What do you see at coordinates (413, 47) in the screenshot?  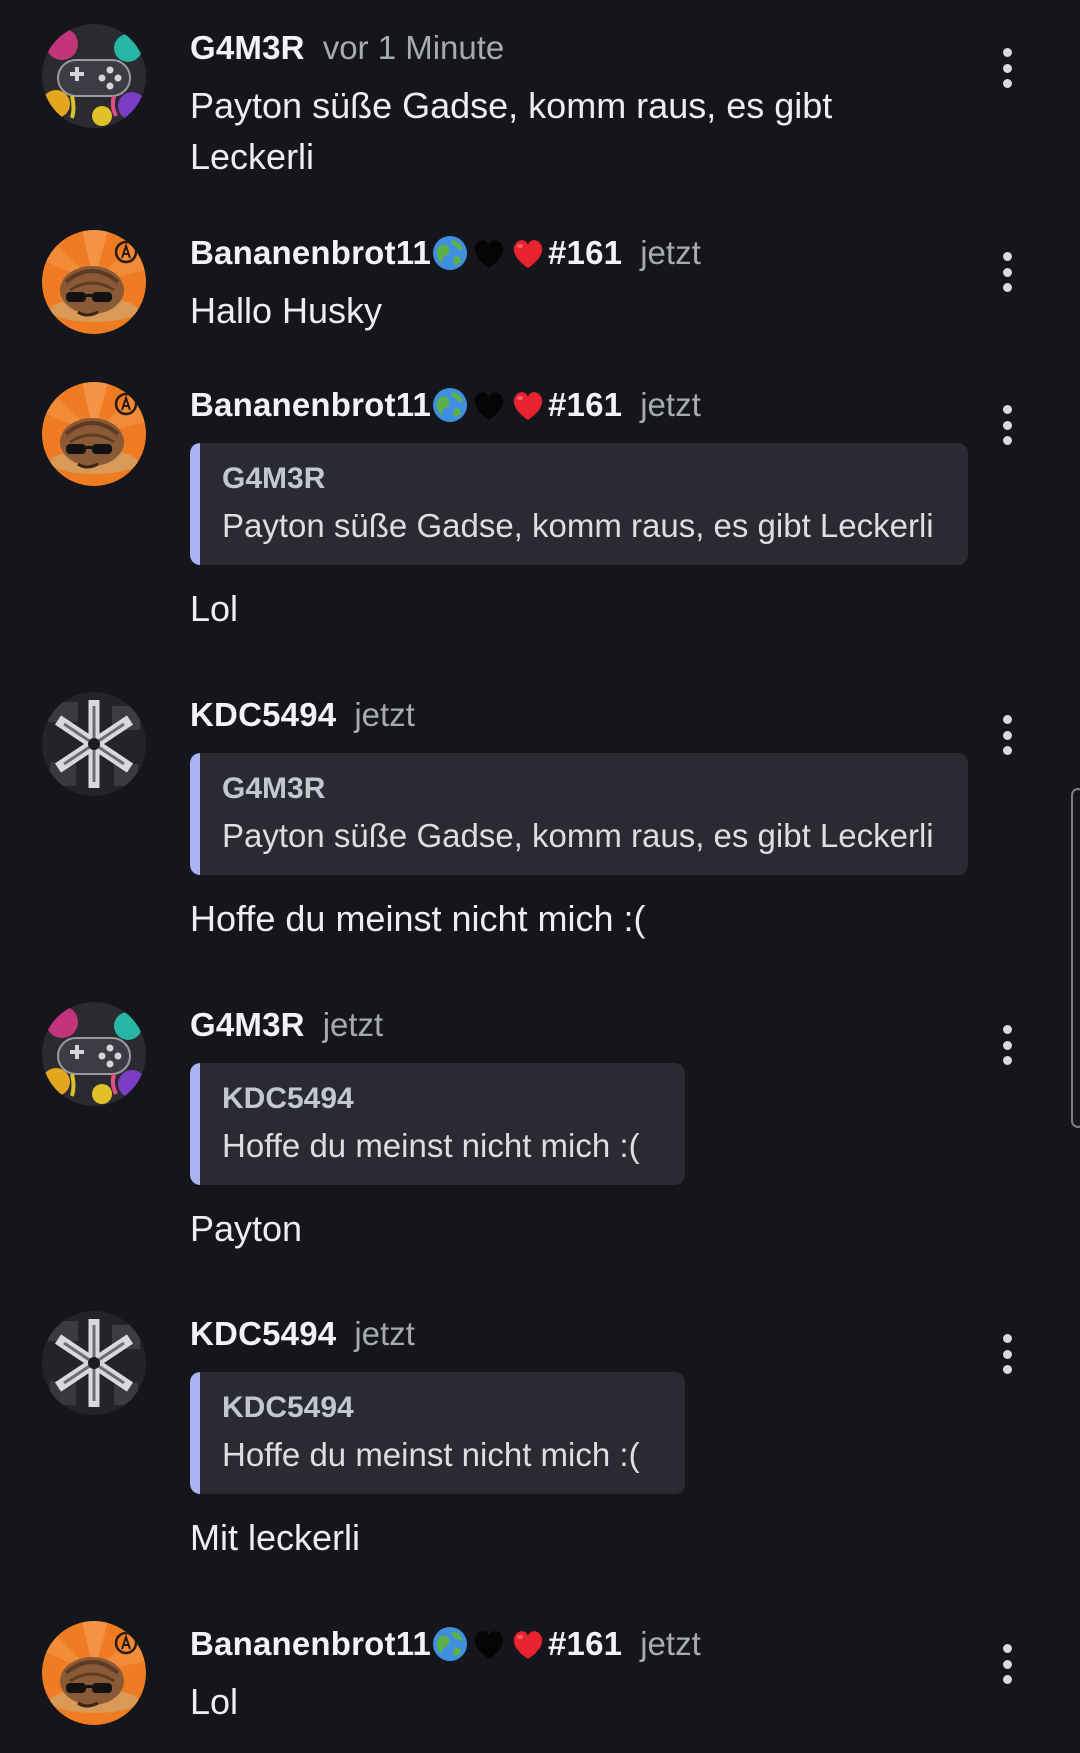 I see `timestamp: vor 1 Minute` at bounding box center [413, 47].